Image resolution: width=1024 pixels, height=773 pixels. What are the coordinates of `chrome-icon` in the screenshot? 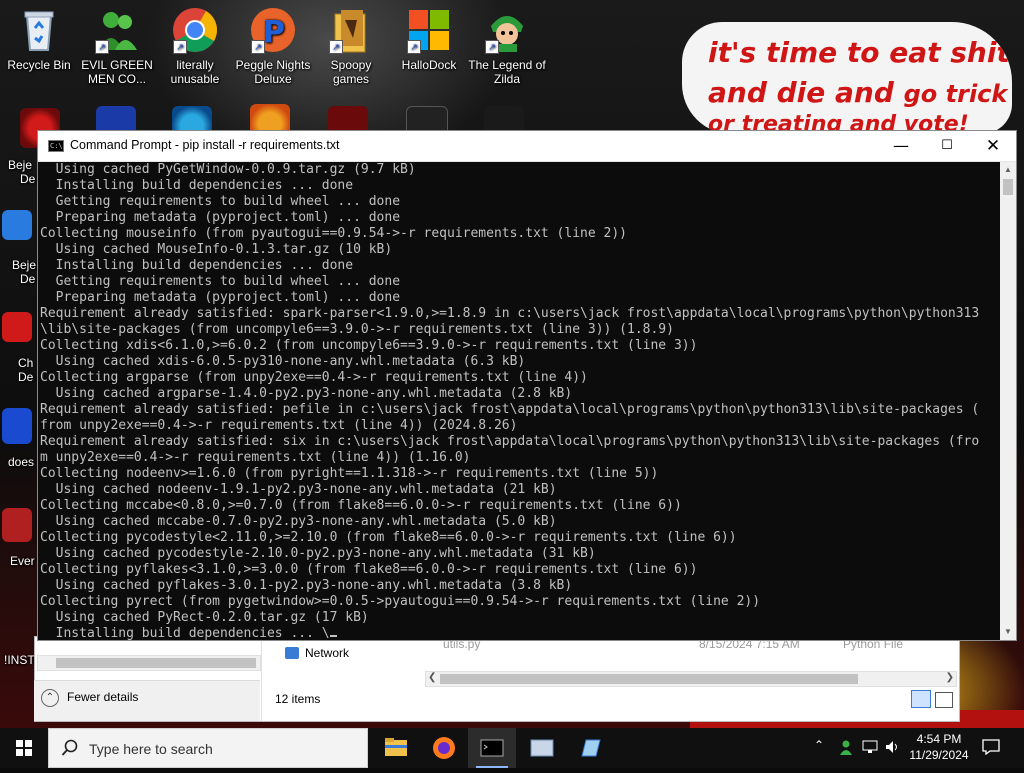 It's located at (17, 327).